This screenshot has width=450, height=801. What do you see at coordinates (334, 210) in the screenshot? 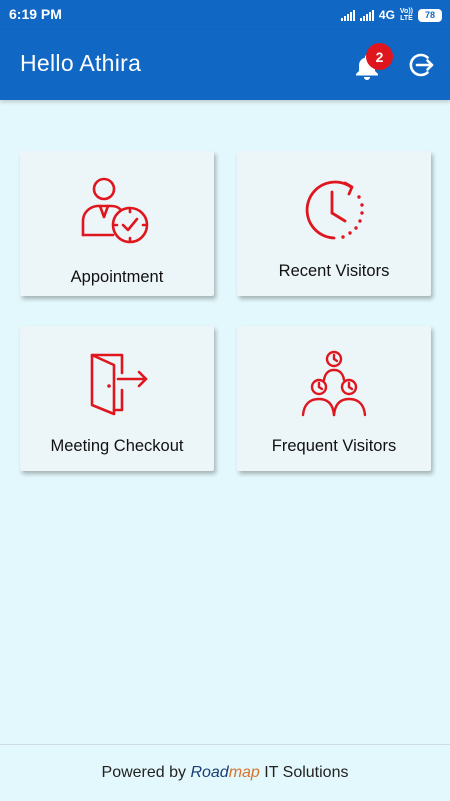
I see `clock-history-icon` at bounding box center [334, 210].